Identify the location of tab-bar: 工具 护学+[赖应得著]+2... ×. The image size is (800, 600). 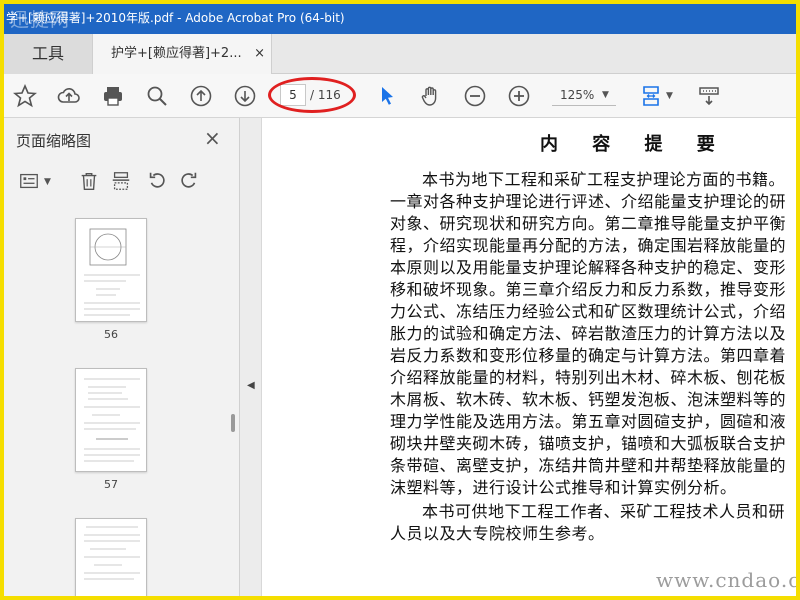
(400, 54).